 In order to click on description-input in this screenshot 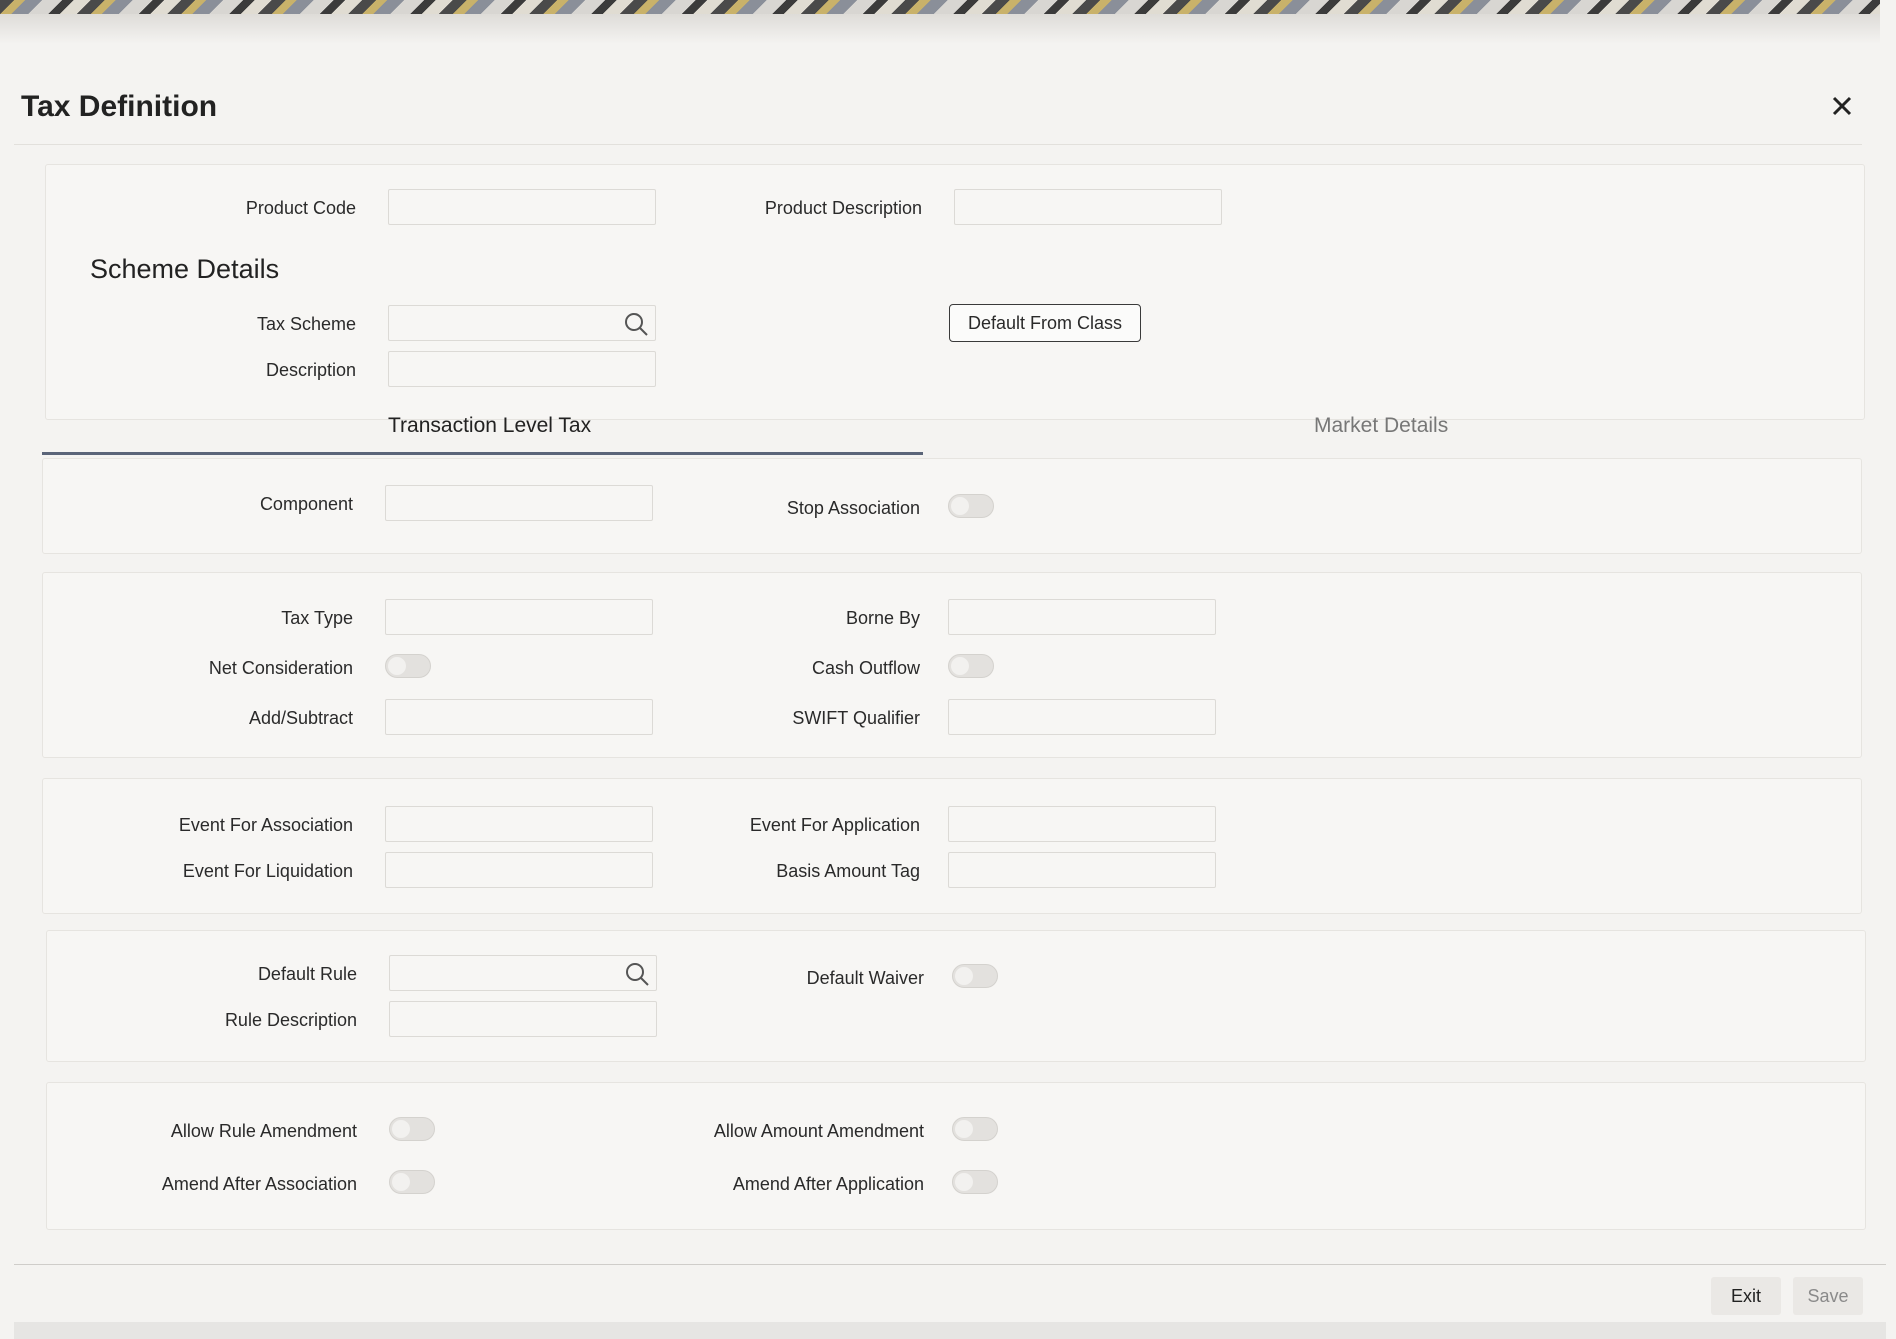, I will do `click(522, 369)`.